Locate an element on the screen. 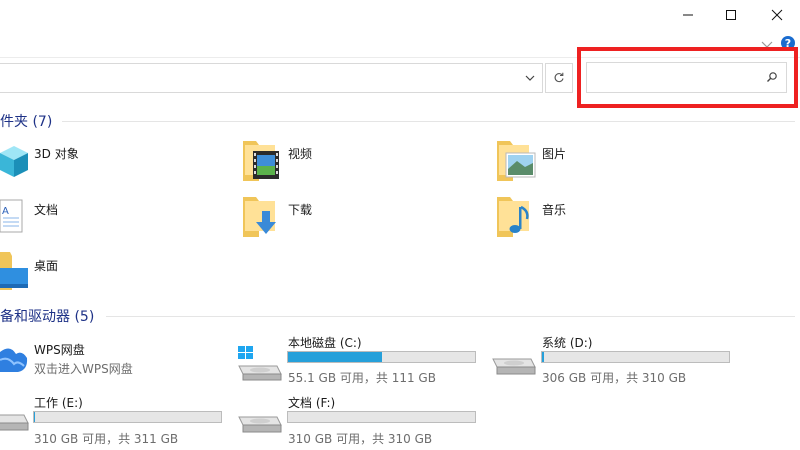 This screenshot has height=450, width=800. refresh-icon is located at coordinates (559, 77).